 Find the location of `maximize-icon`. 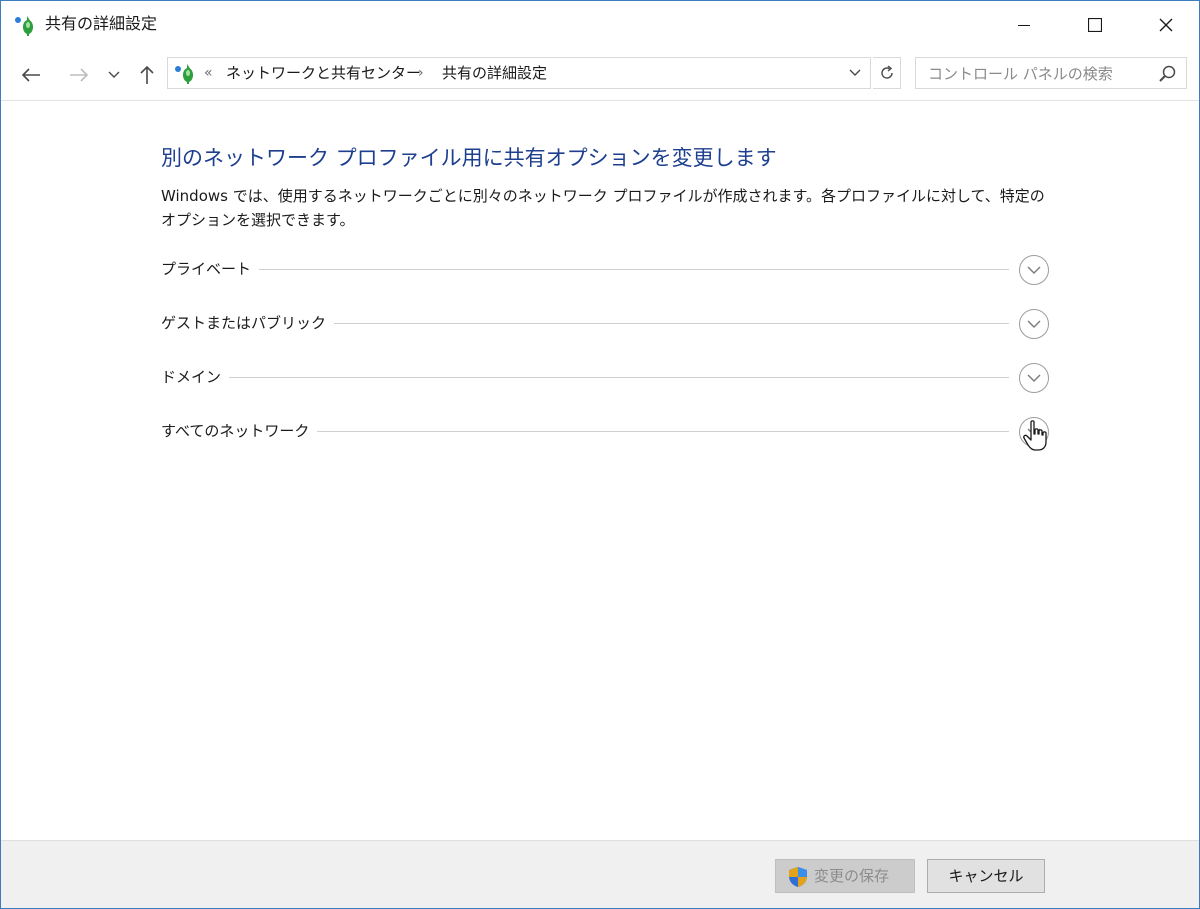

maximize-icon is located at coordinates (1095, 25).